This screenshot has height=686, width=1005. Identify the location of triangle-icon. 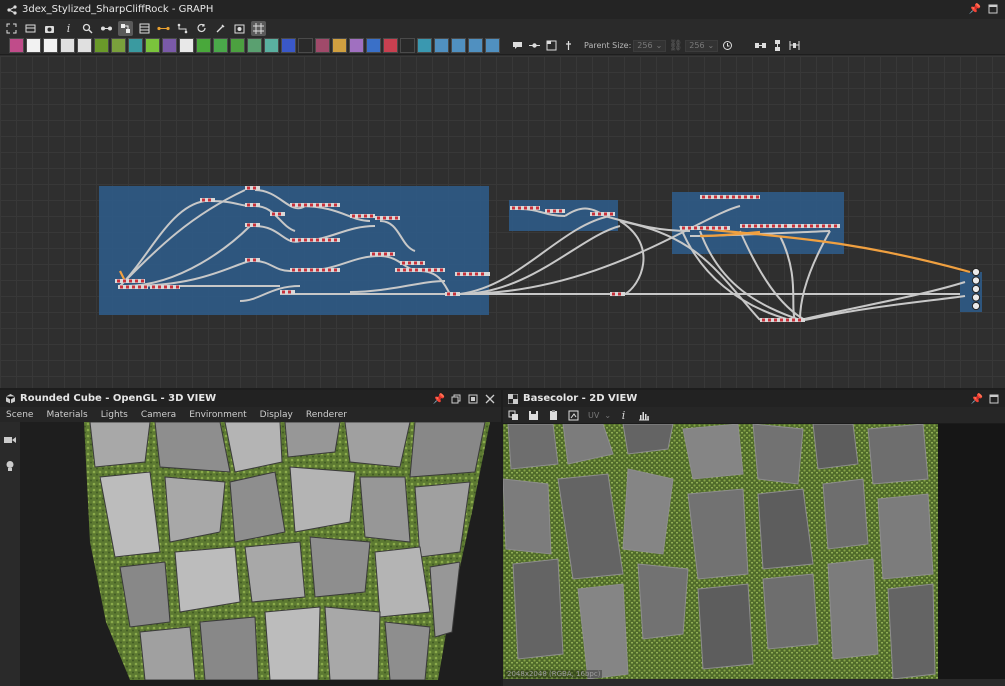
(339, 45).